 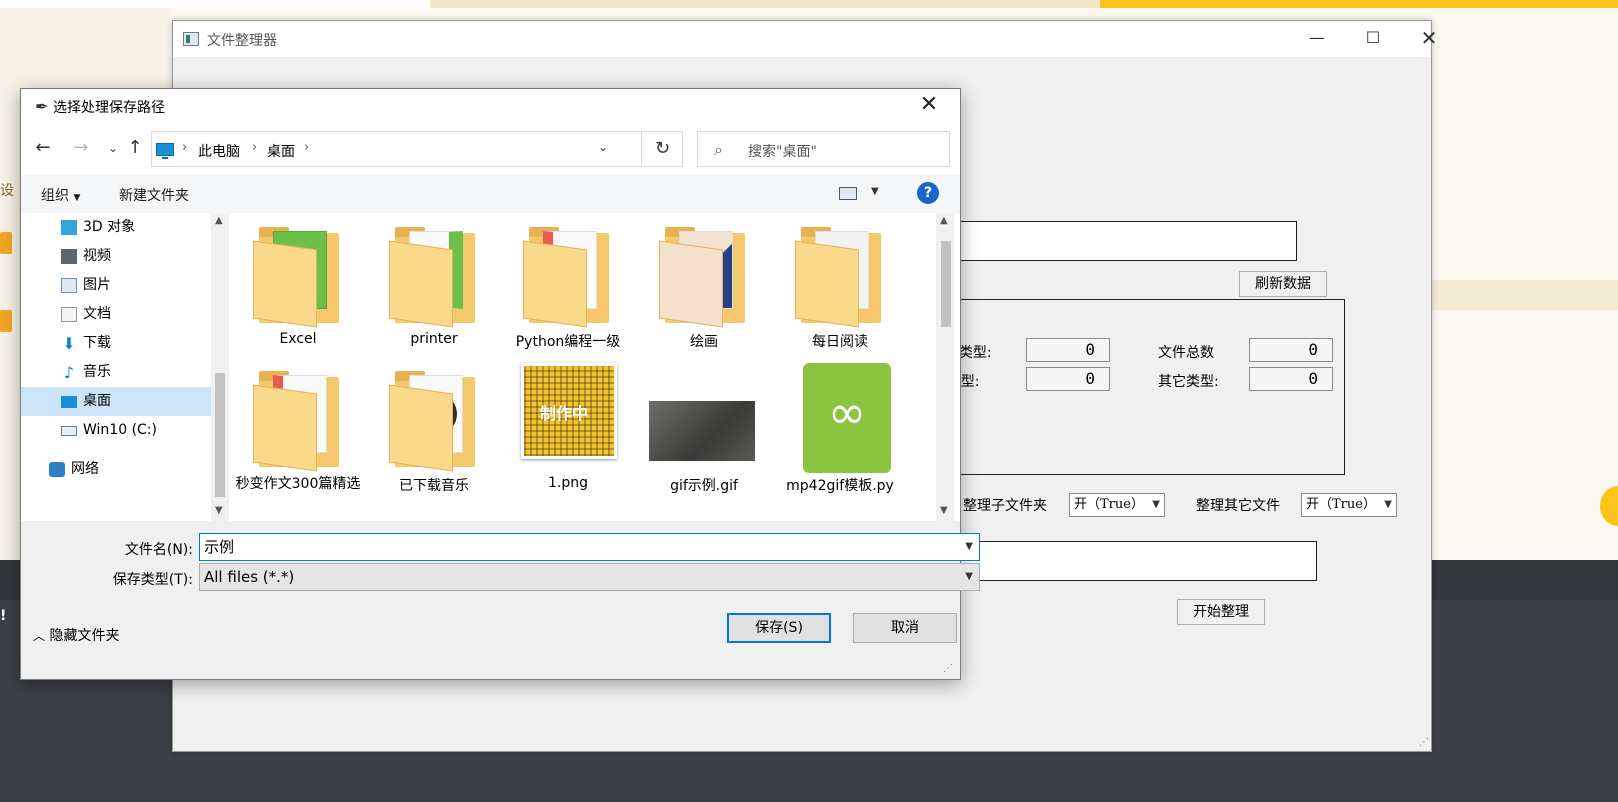 I want to click on refresh-data-button: 刷新数据, so click(x=1283, y=284).